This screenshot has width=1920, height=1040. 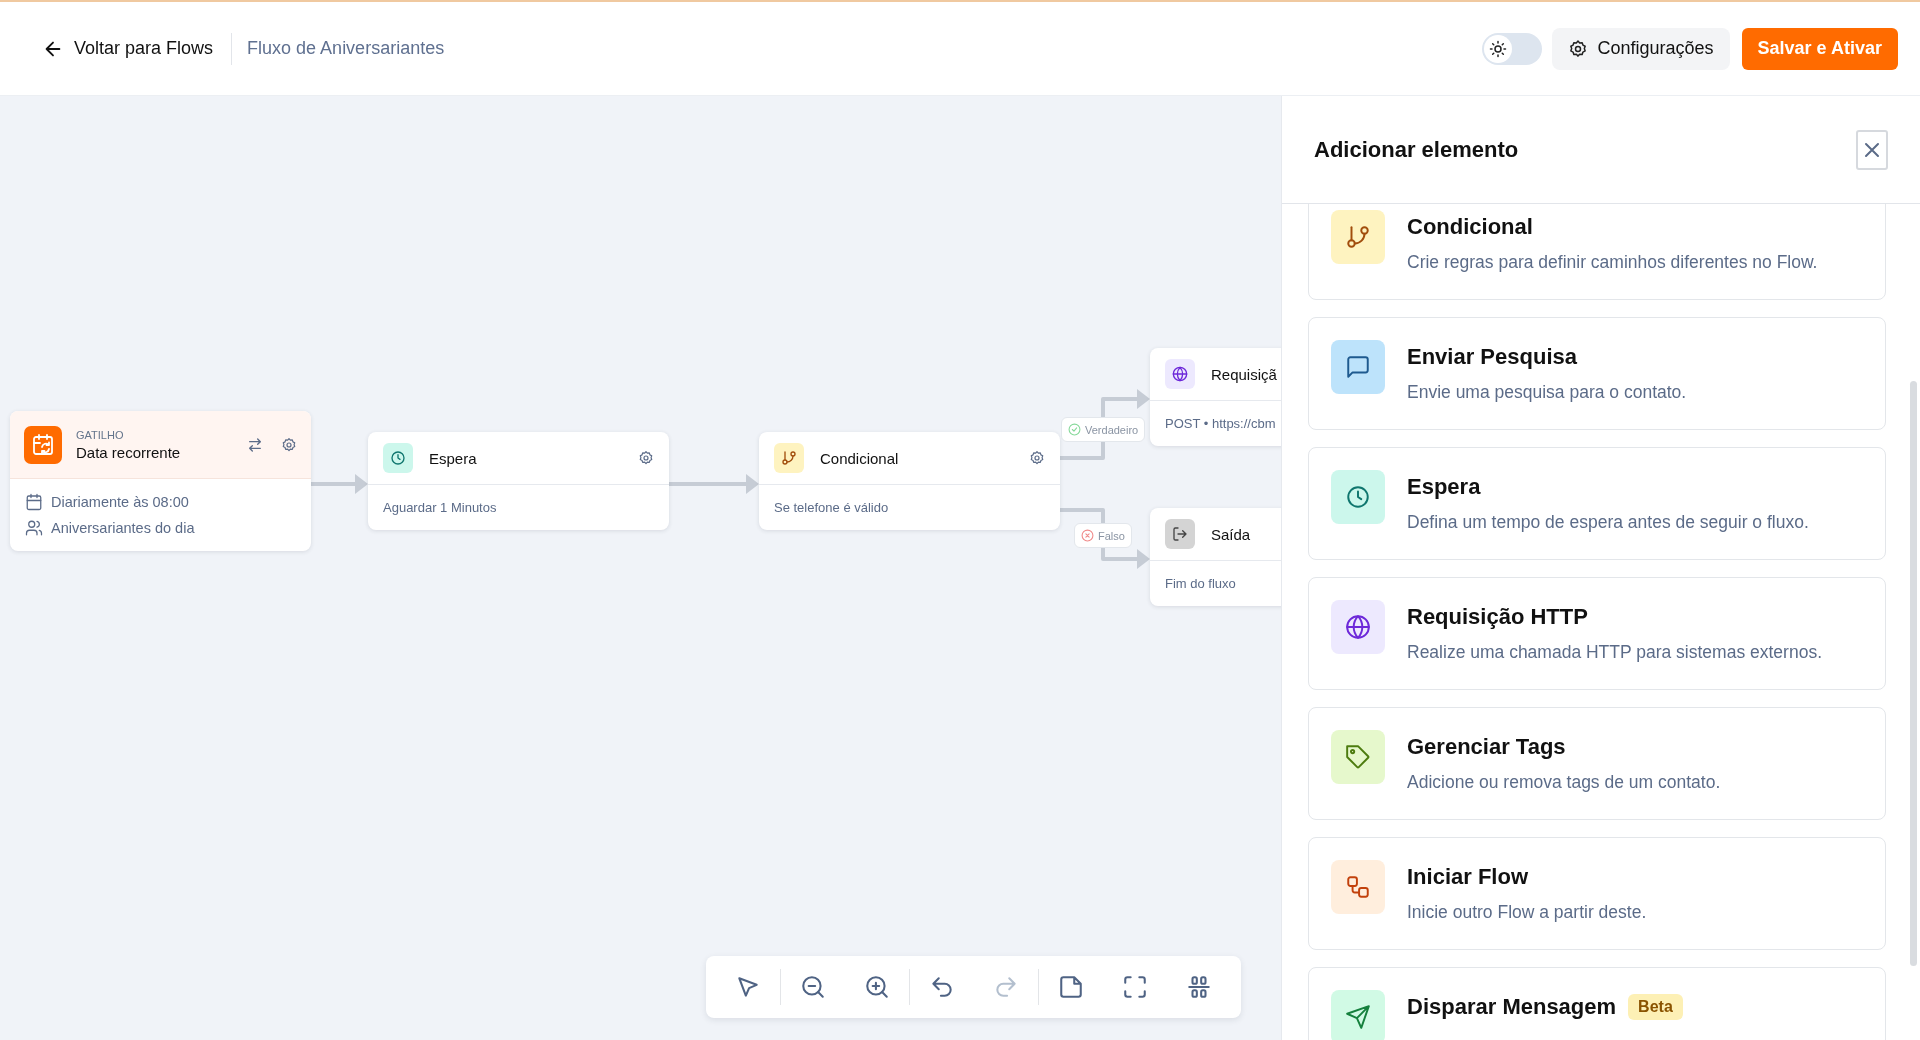 What do you see at coordinates (339, 484) in the screenshot?
I see `connector-arrow` at bounding box center [339, 484].